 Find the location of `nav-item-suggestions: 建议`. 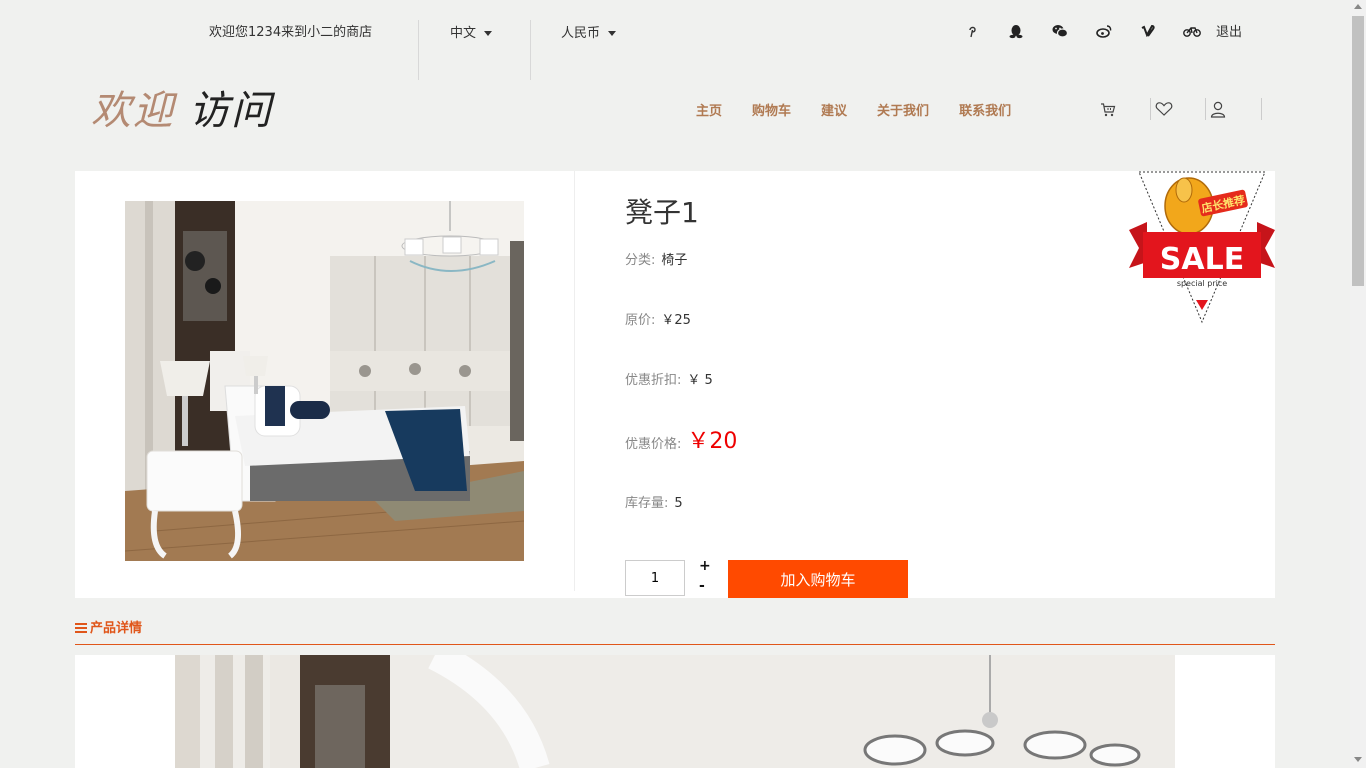

nav-item-suggestions: 建议 is located at coordinates (834, 109).